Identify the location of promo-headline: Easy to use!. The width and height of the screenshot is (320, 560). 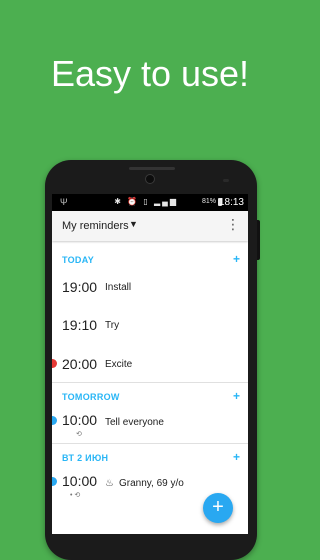
(150, 73).